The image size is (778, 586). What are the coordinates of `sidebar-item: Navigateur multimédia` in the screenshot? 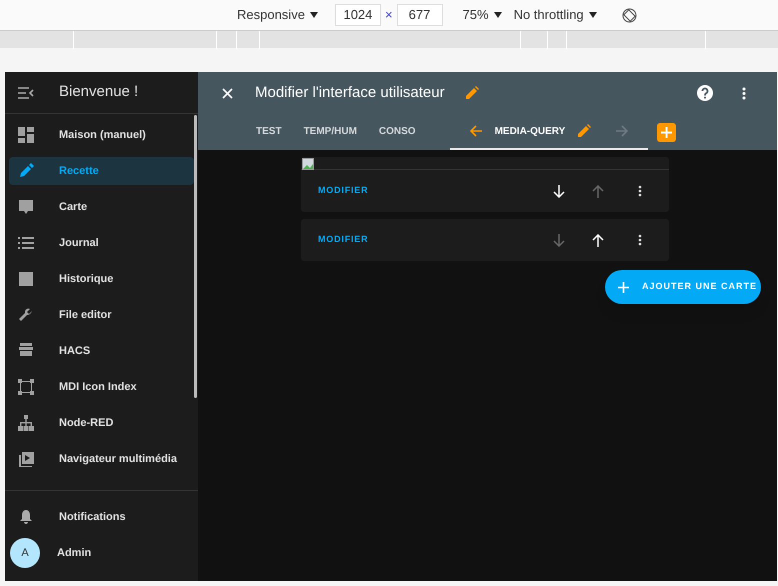 It's located at (101, 459).